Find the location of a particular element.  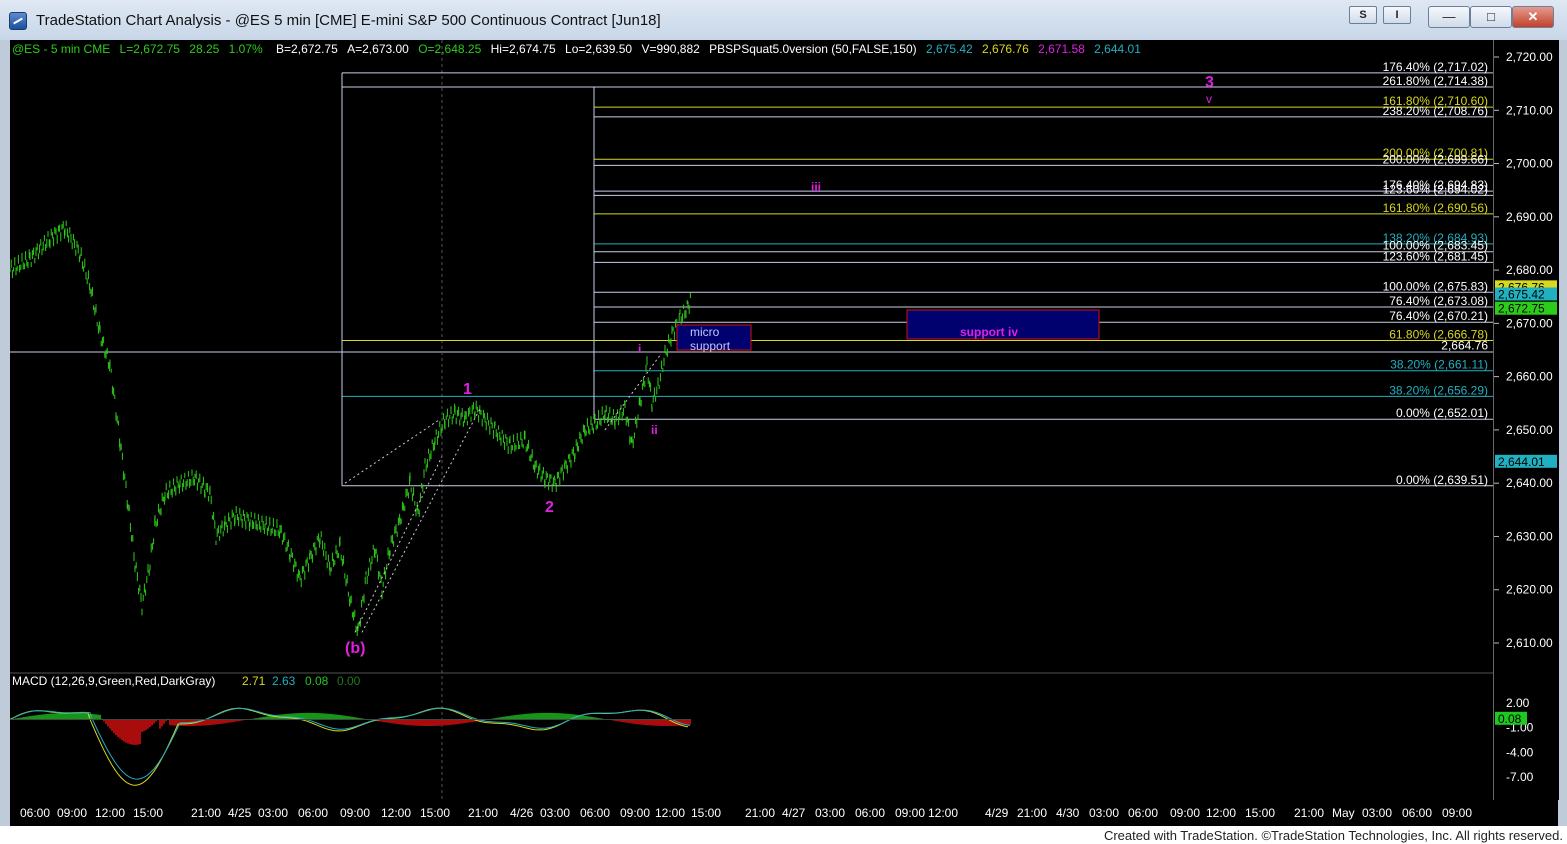

study-value-3: 2,671.58 is located at coordinates (1061, 49).